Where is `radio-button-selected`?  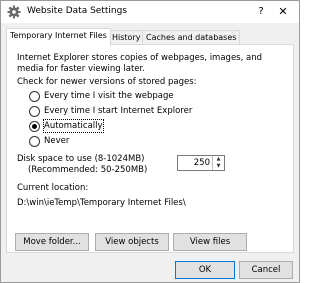
radio-button-selected is located at coordinates (34, 126).